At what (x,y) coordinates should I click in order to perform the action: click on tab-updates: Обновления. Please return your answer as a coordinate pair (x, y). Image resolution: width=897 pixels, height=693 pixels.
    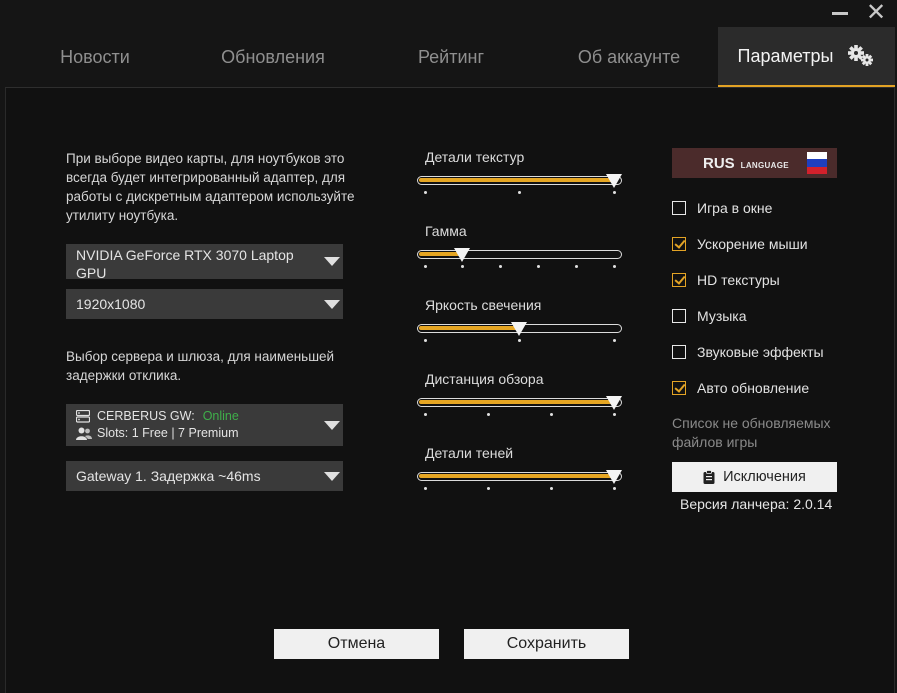
    Looking at the image, I should click on (273, 57).